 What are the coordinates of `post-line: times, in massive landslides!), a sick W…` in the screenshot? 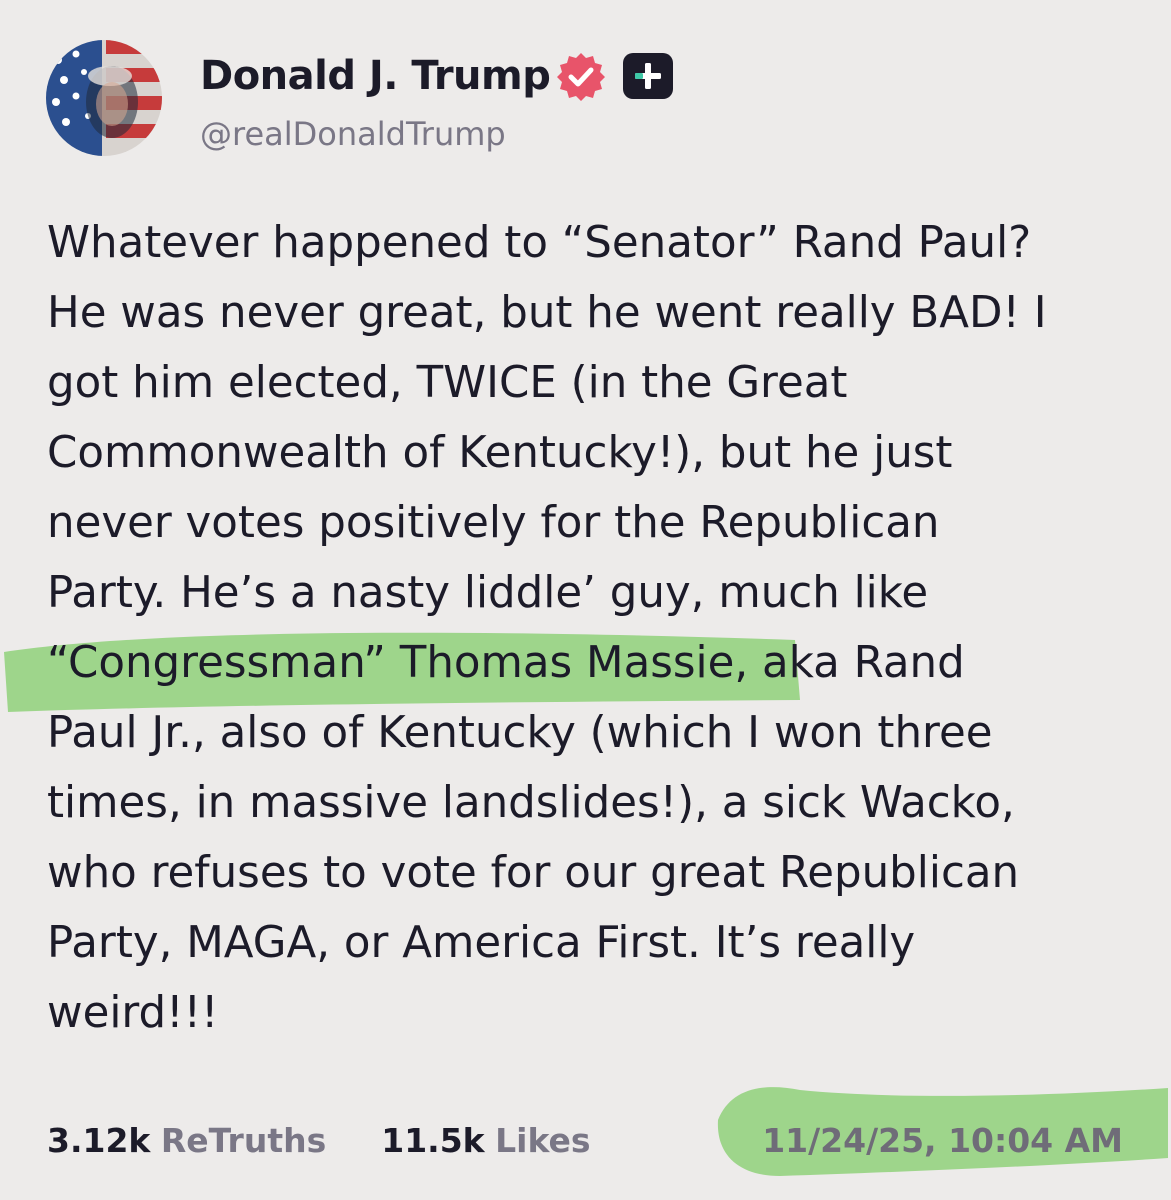 It's located at (531, 803).